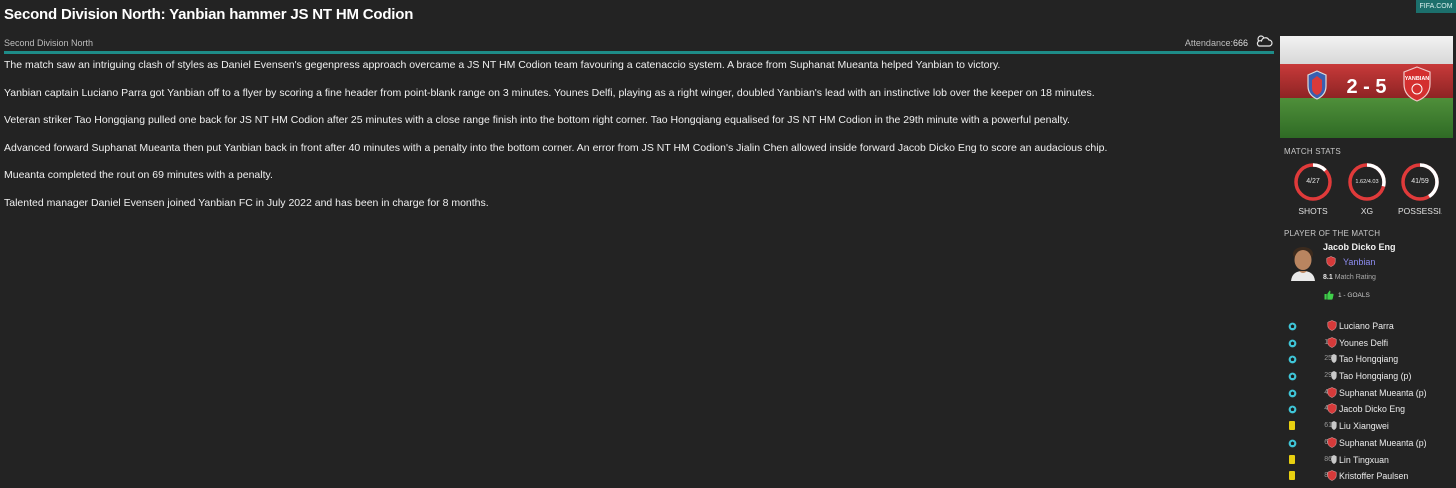 The width and height of the screenshot is (1456, 488). I want to click on stat-ring: 1.62/4.03, so click(1367, 182).